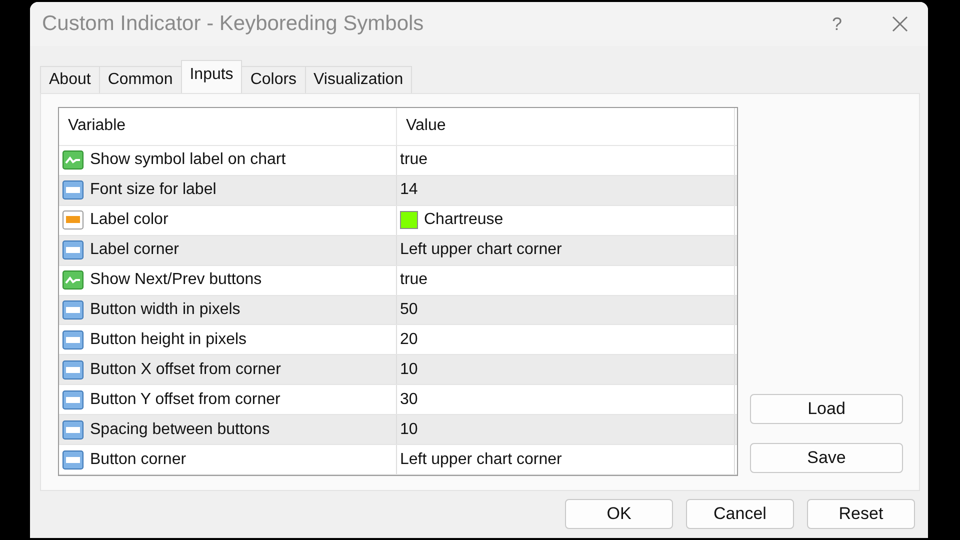  I want to click on variable-name: Show symbol label on chart, so click(188, 160).